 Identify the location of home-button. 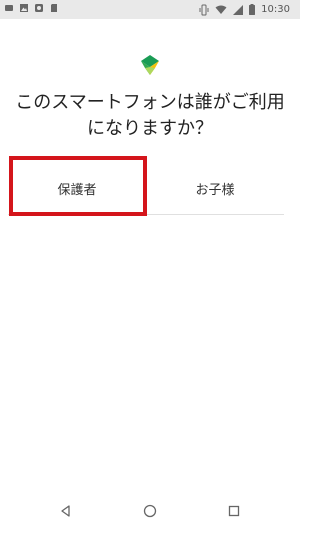
(150, 511).